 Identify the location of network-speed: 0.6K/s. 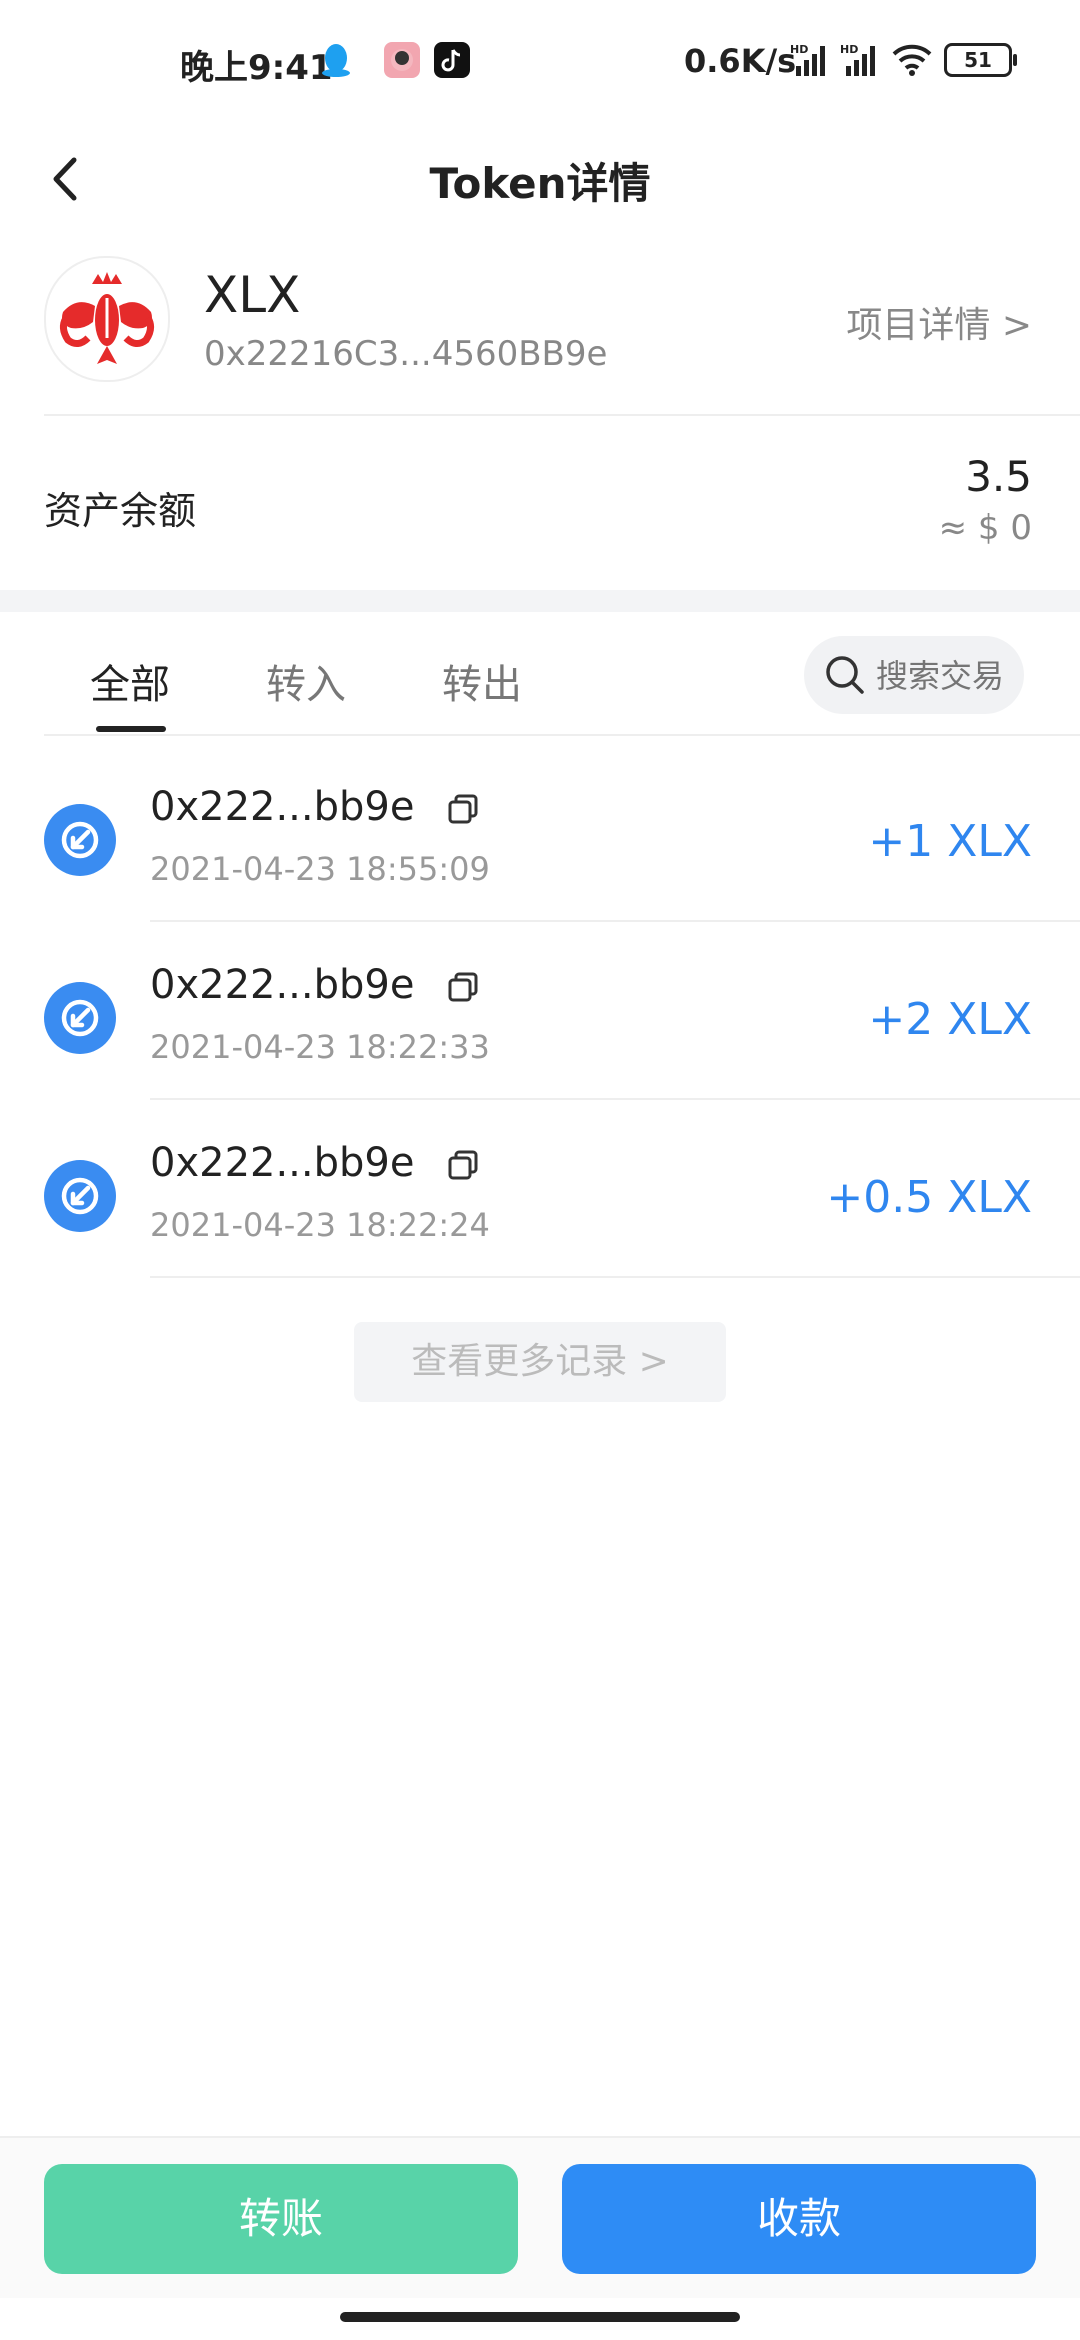
(740, 61).